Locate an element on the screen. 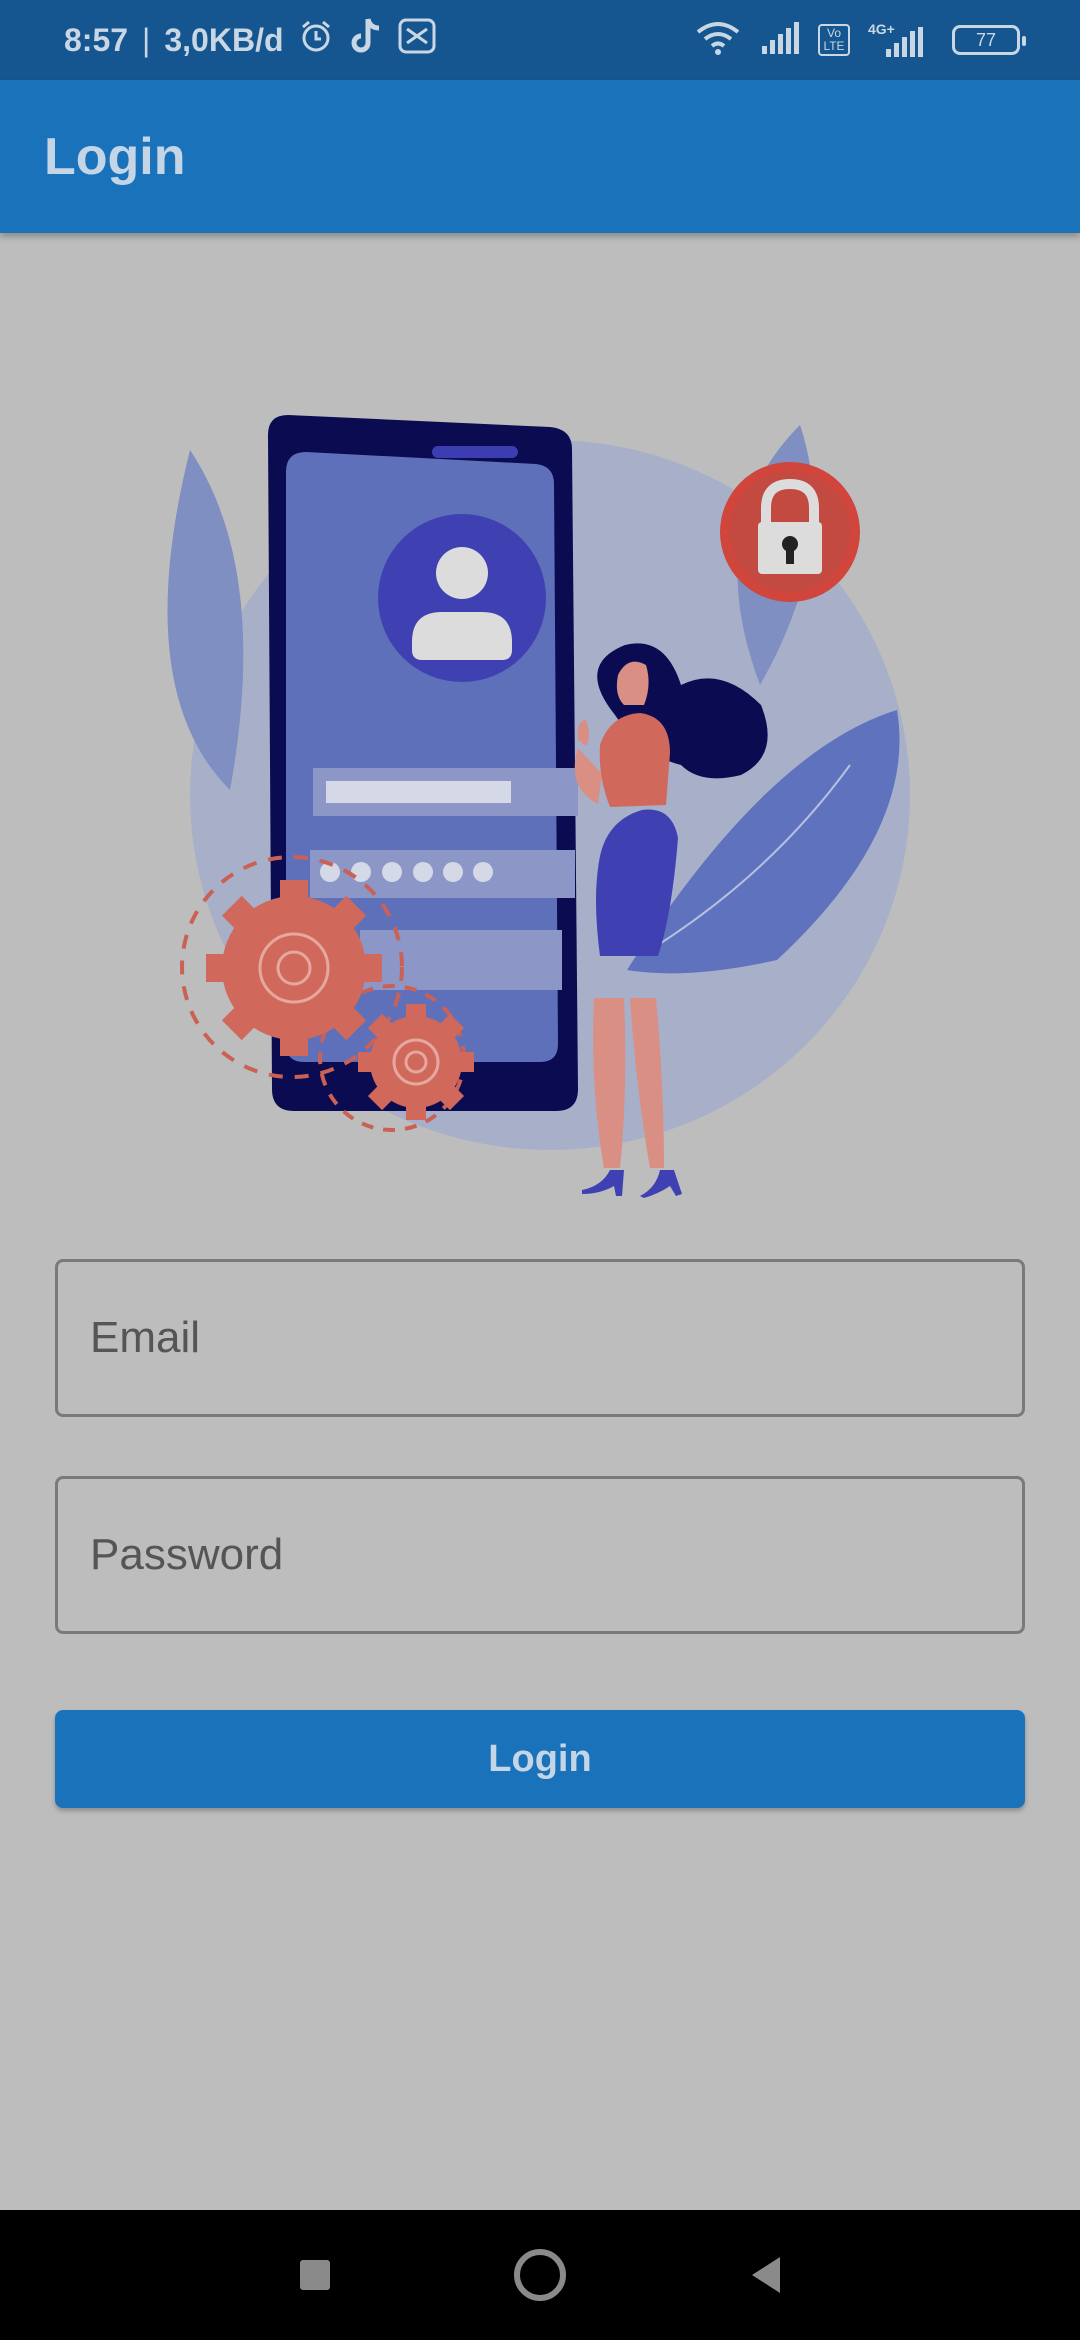 This screenshot has height=2340, width=1080. alarm-icon is located at coordinates (316, 40).